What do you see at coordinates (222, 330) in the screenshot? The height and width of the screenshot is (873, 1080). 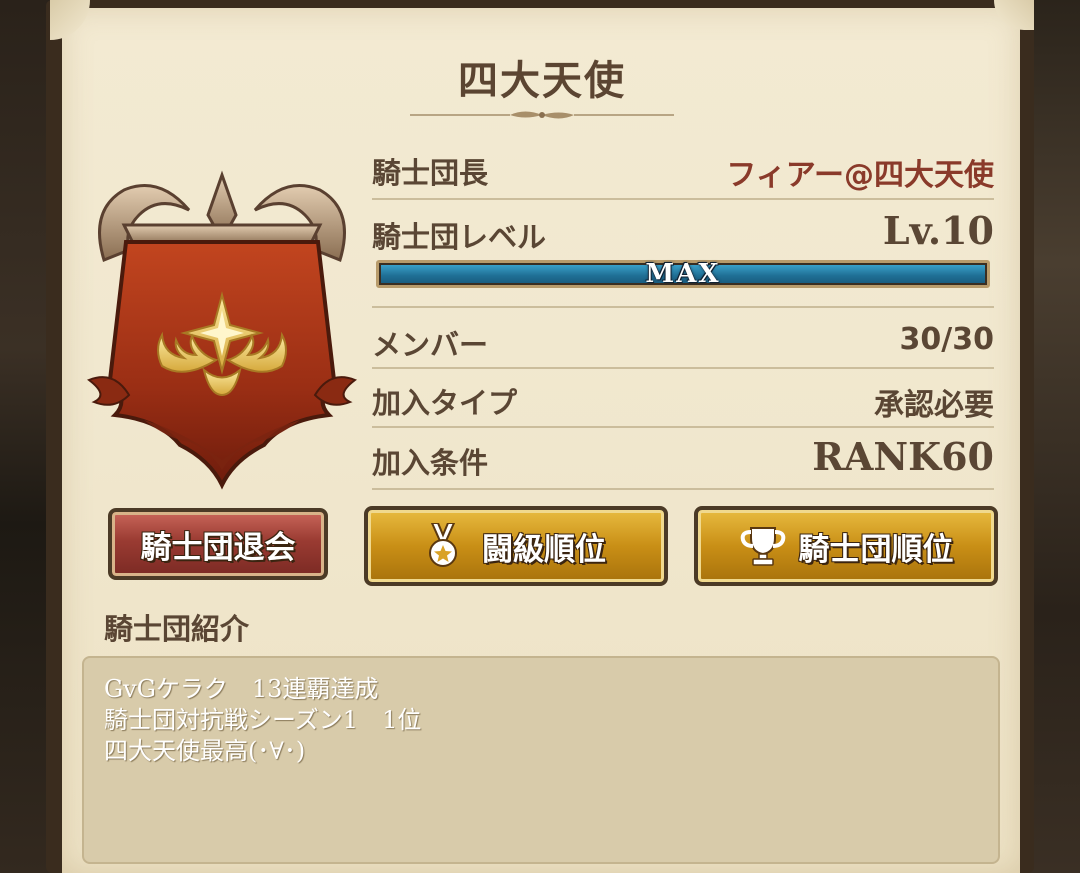 I see `crest-emblem` at bounding box center [222, 330].